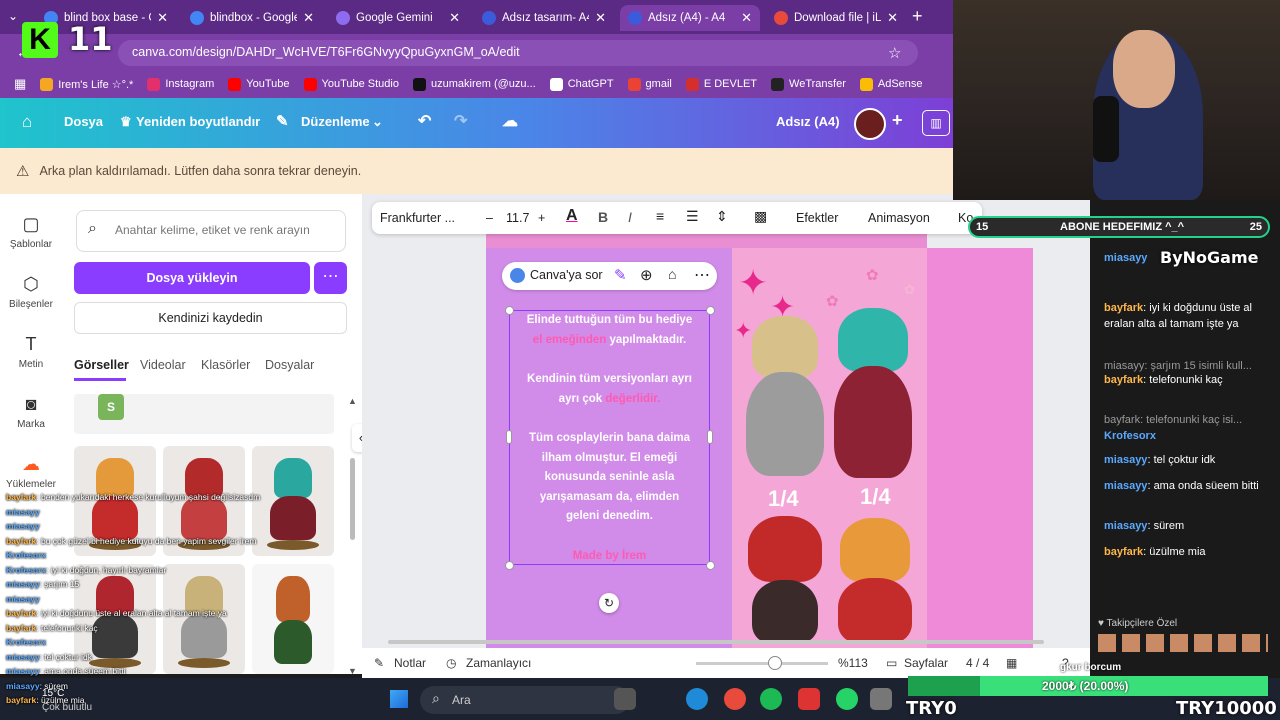 The image size is (1280, 720). I want to click on bookmark-item: gmail, so click(649, 84).